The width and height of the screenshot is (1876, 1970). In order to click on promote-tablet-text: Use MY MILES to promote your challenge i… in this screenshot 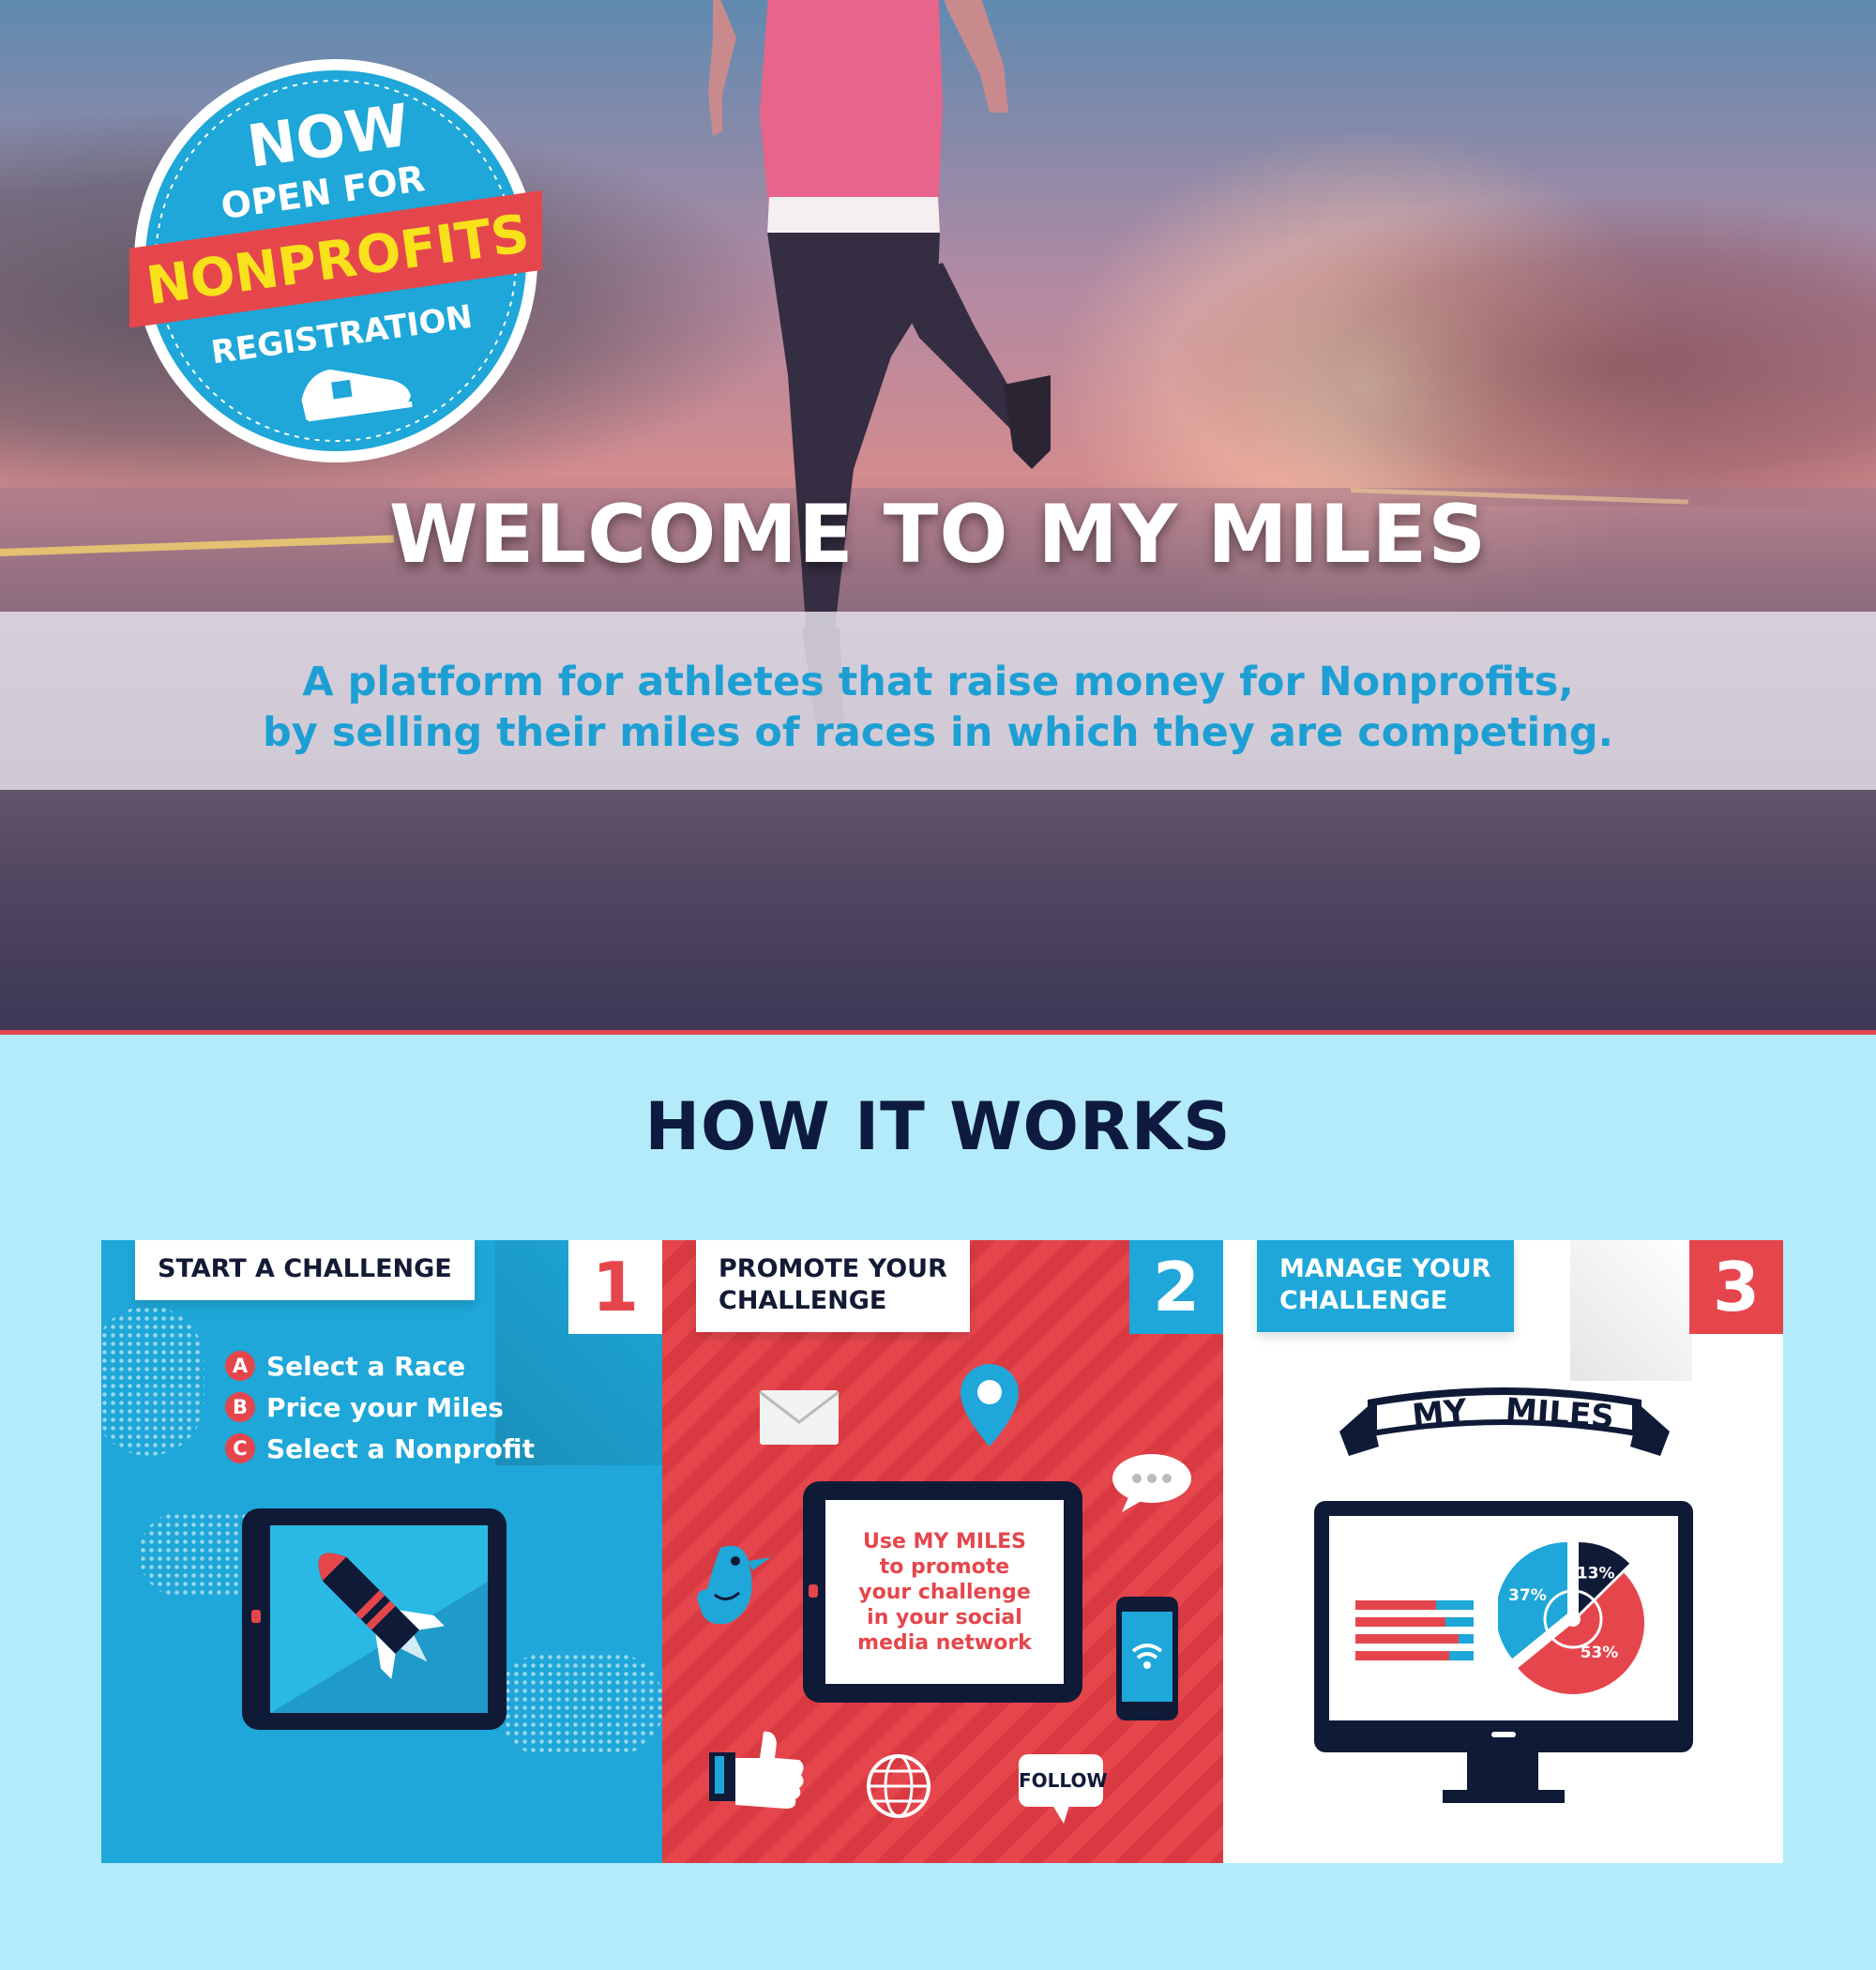, I will do `click(944, 1592)`.